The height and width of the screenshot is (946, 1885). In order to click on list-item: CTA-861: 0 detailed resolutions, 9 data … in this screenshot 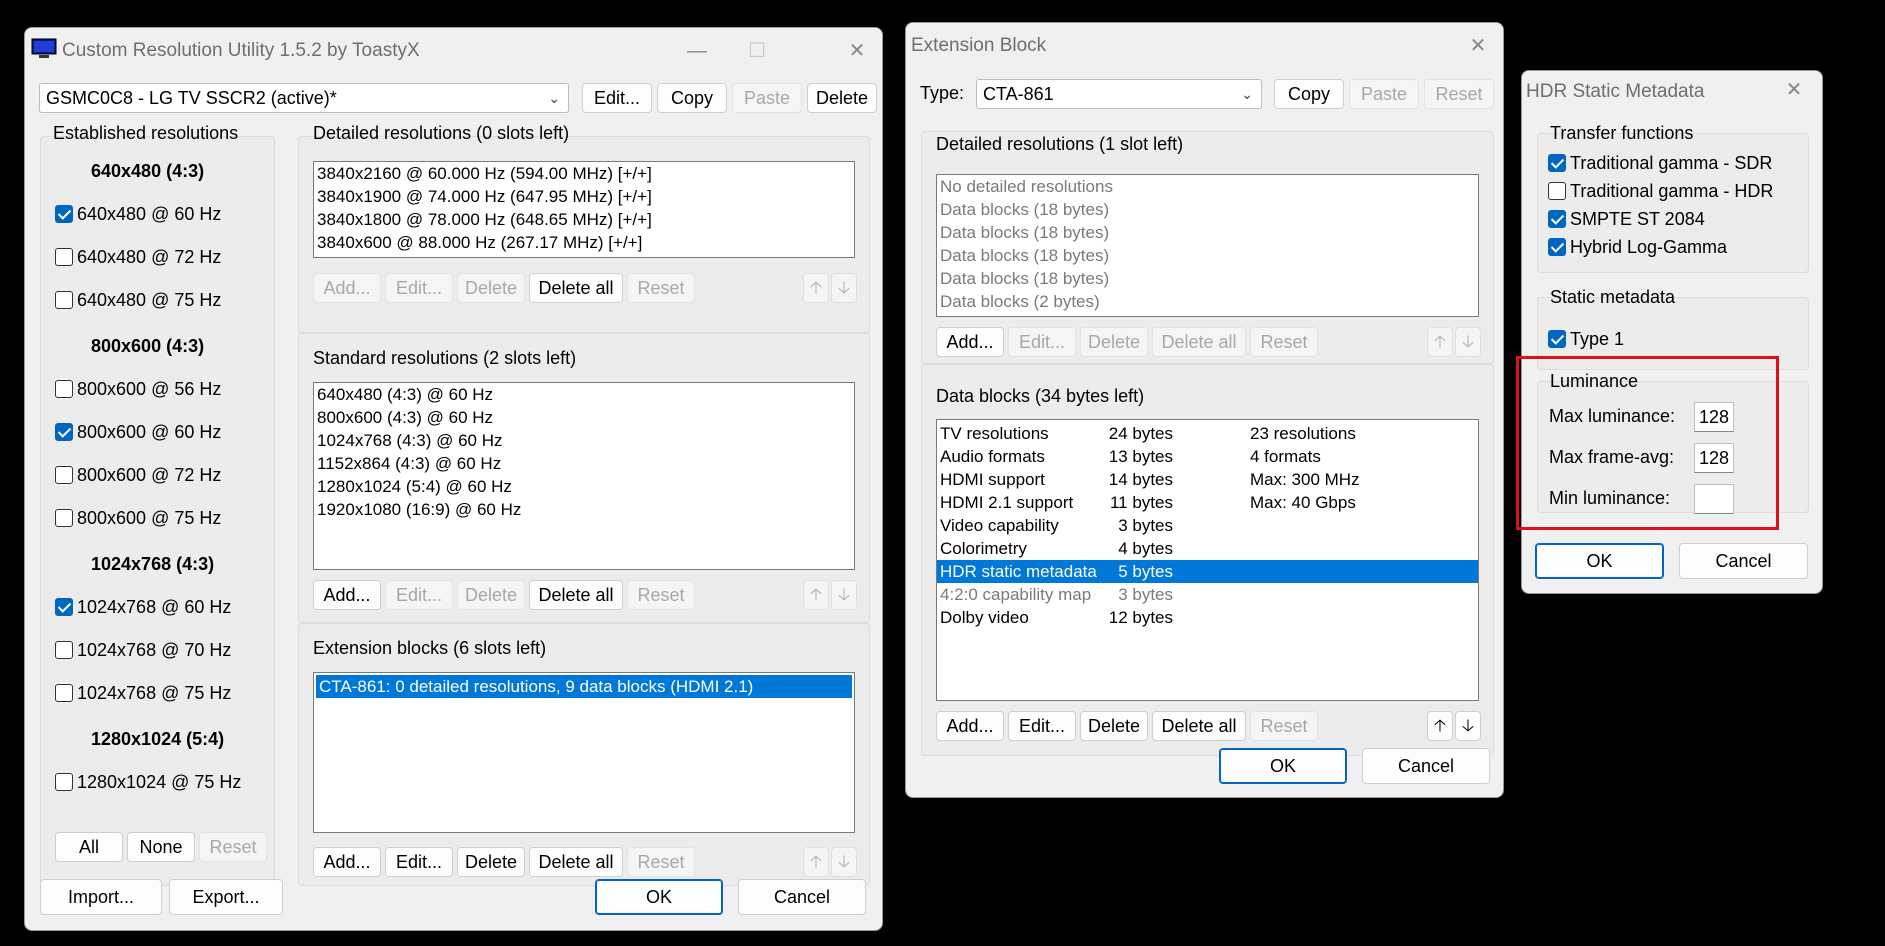, I will do `click(584, 686)`.